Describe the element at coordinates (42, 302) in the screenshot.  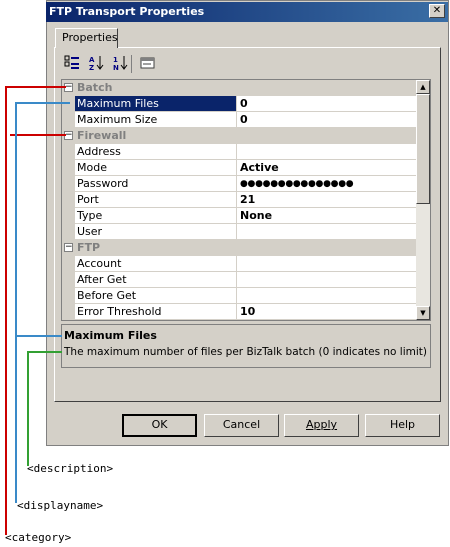
I see `displayname-leader-line` at that location.